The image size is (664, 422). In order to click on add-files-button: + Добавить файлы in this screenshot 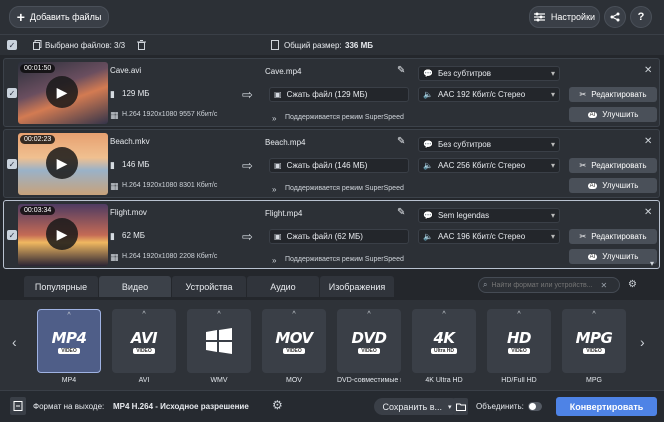, I will do `click(59, 17)`.